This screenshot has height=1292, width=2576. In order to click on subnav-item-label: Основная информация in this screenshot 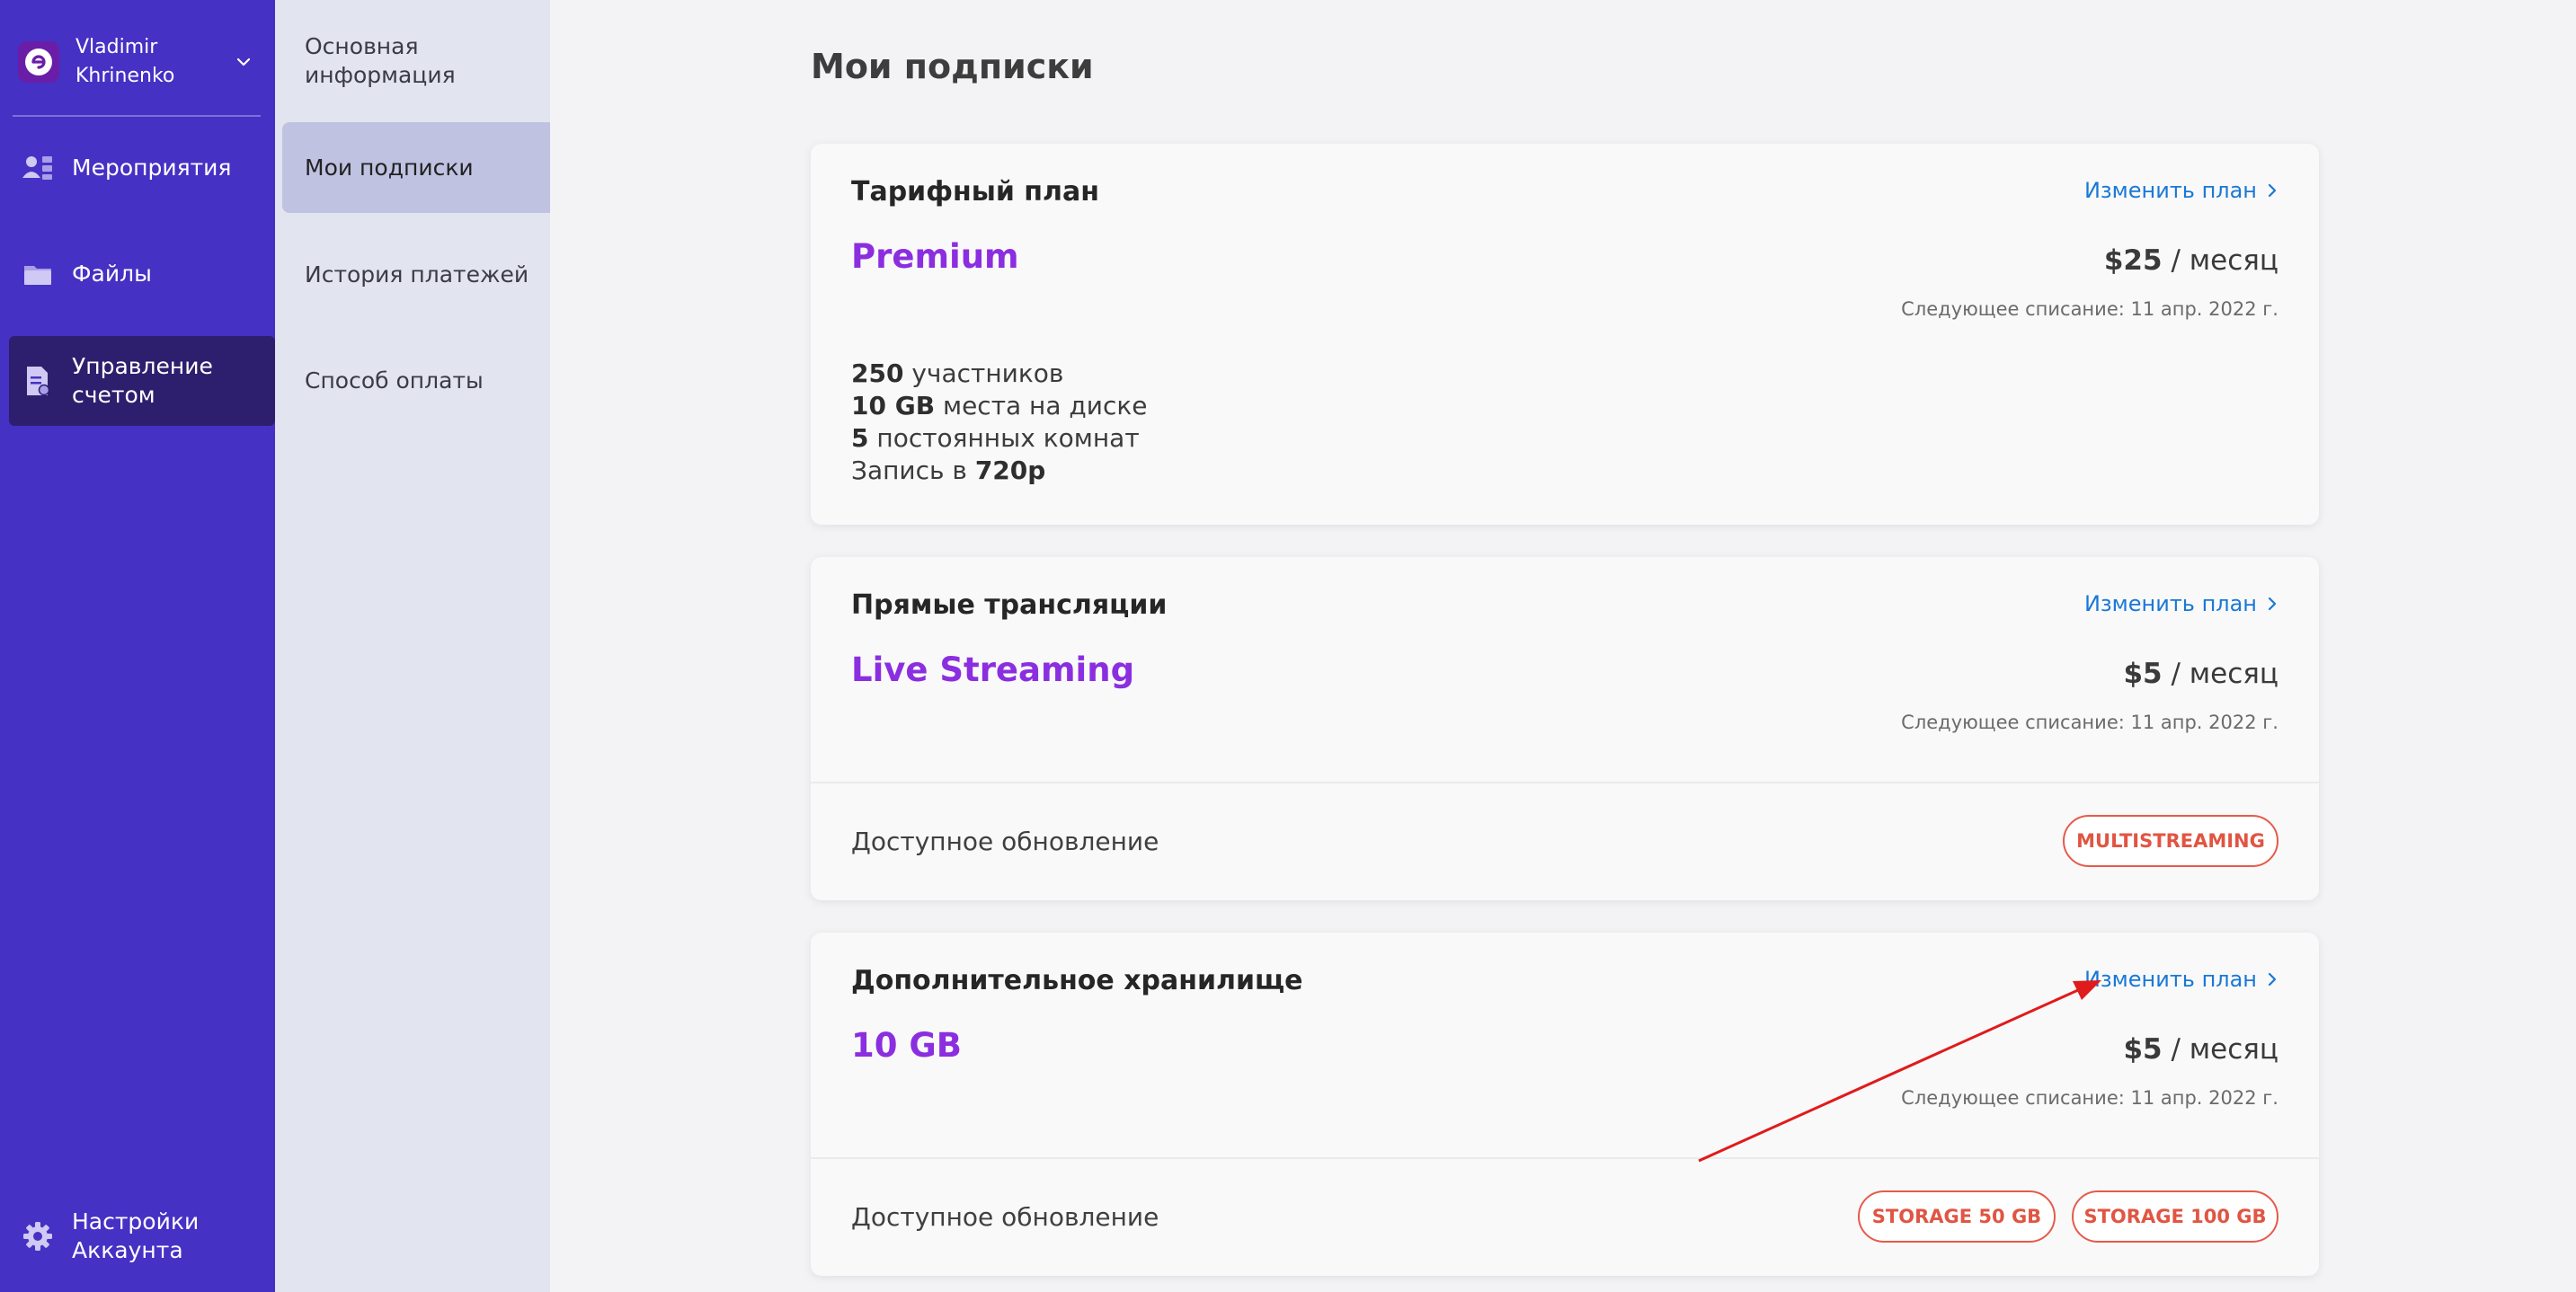, I will do `click(380, 60)`.